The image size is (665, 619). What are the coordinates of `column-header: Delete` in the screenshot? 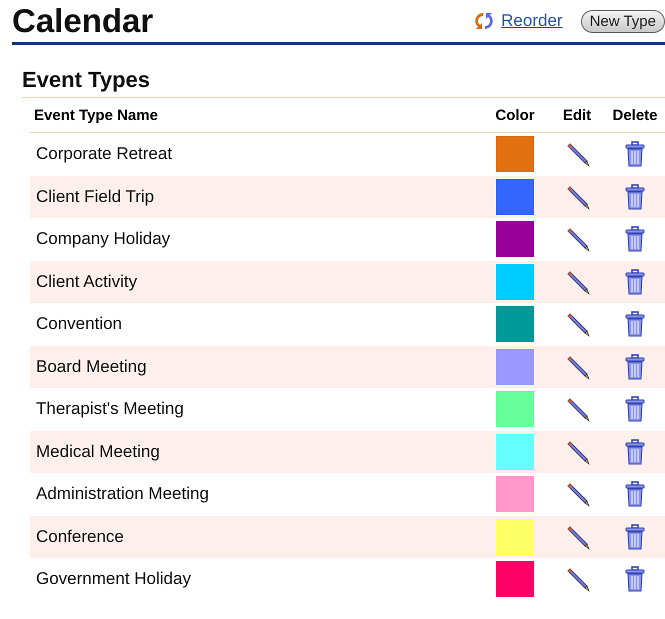 It's located at (635, 115).